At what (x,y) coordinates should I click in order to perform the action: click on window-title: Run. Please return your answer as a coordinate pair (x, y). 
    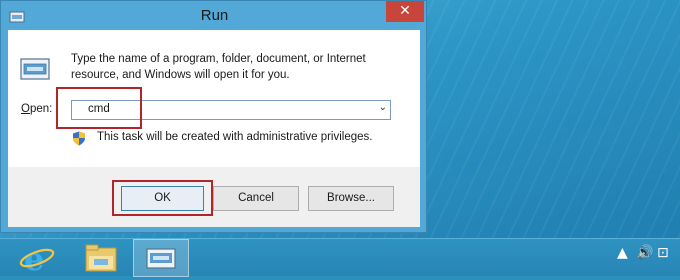
    Looking at the image, I should click on (214, 15).